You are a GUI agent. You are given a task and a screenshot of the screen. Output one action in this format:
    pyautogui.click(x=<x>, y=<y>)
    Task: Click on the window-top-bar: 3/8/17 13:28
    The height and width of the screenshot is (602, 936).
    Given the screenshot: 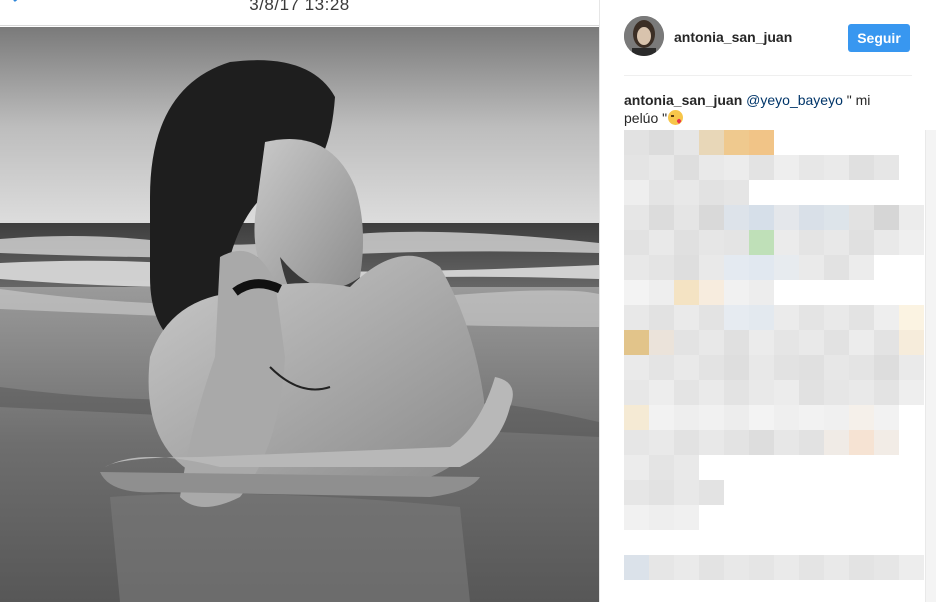 What is the action you would take?
    pyautogui.click(x=299, y=13)
    